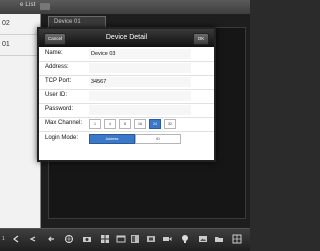 Image resolution: width=320 pixels, height=251 pixels. I want to click on password-field, so click(140, 110).